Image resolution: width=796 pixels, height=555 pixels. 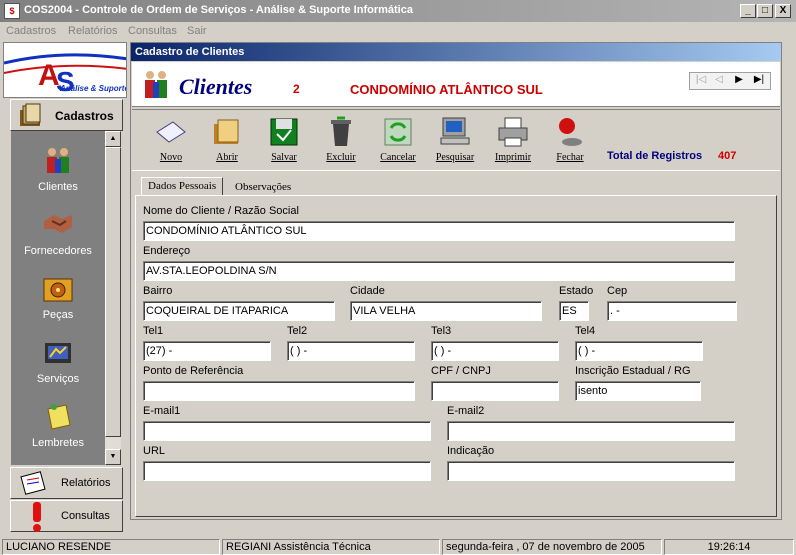 I want to click on app-icon: $, so click(x=12, y=11).